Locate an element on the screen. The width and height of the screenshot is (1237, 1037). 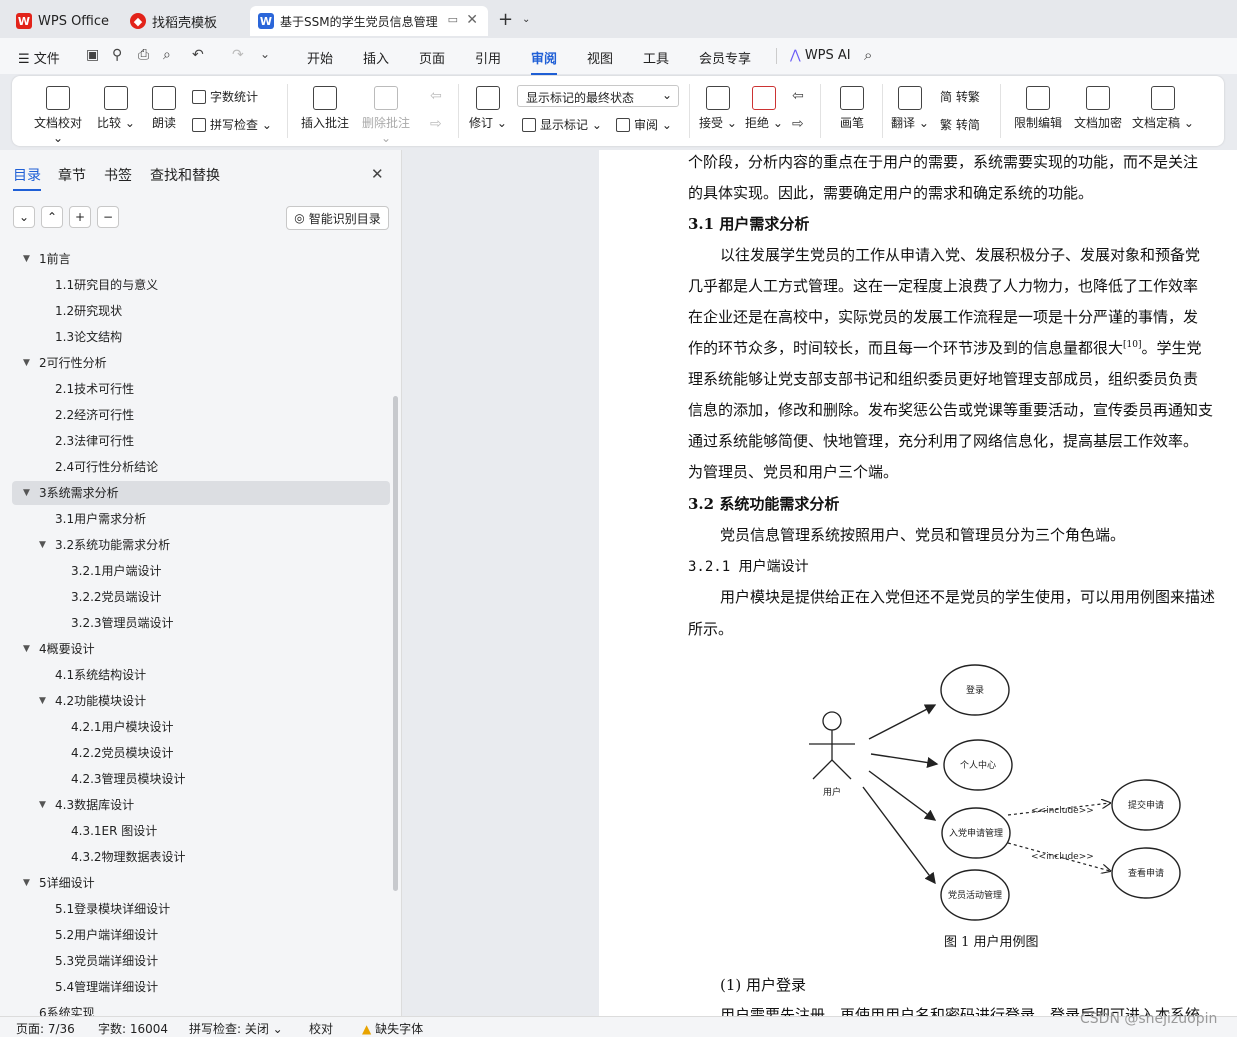
menu-page: 页面 is located at coordinates (432, 57).